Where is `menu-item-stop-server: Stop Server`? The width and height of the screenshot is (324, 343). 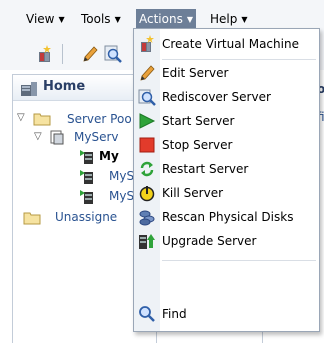 menu-item-stop-server: Stop Server is located at coordinates (226, 145).